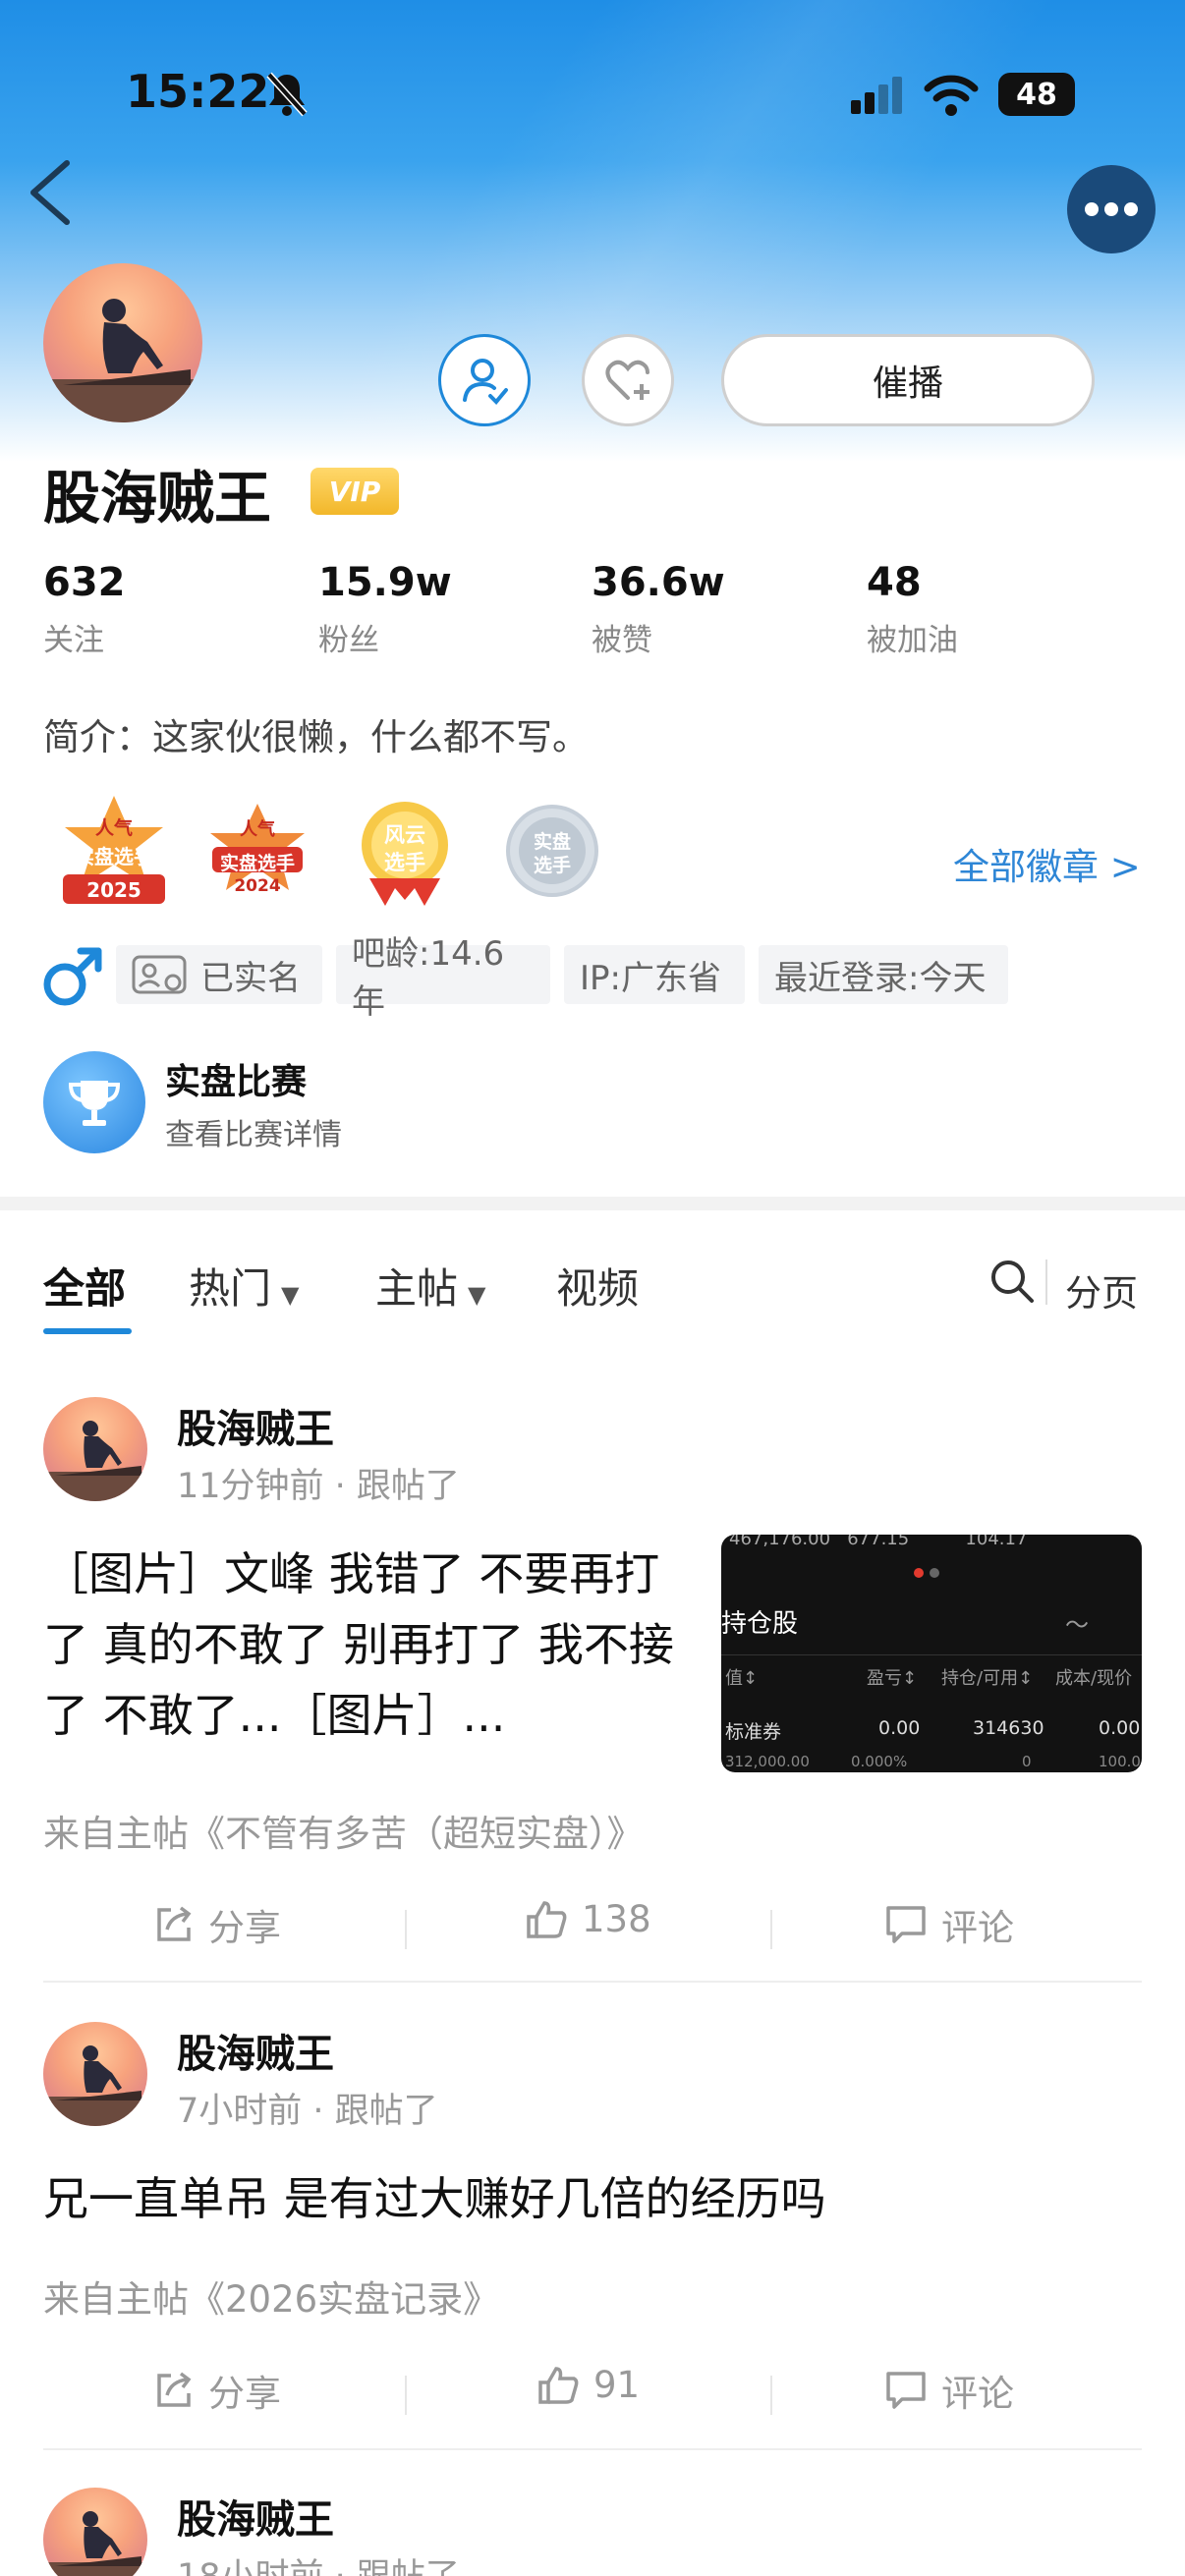  I want to click on stat-value: 48, so click(895, 582).